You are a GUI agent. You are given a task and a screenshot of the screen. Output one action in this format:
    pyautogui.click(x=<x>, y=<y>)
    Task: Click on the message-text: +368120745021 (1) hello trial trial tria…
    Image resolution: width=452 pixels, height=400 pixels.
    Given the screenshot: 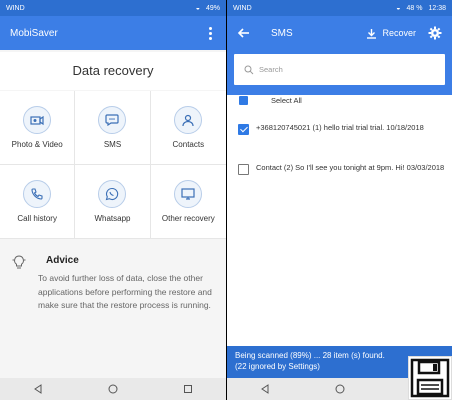 What is the action you would take?
    pyautogui.click(x=340, y=127)
    